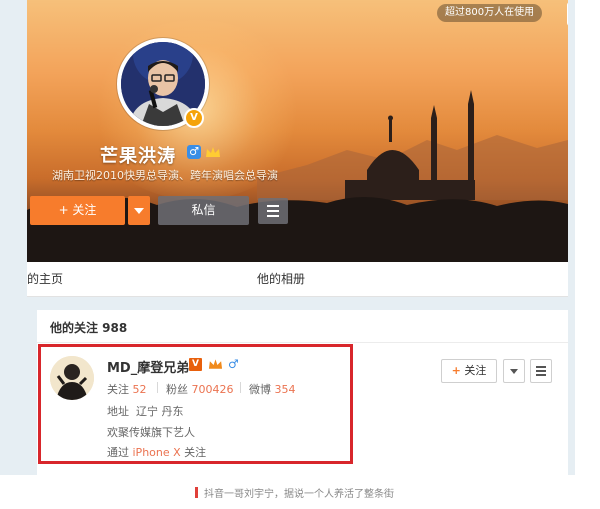 The image size is (600, 509). Describe the element at coordinates (195, 404) in the screenshot. I see `highlight-box` at that location.